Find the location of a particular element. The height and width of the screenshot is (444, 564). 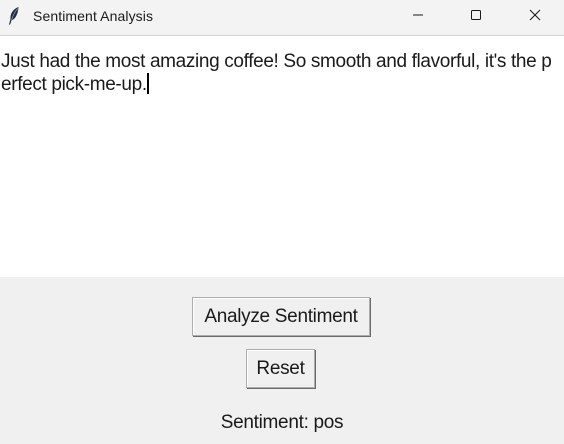

minimize-icon is located at coordinates (418, 17).